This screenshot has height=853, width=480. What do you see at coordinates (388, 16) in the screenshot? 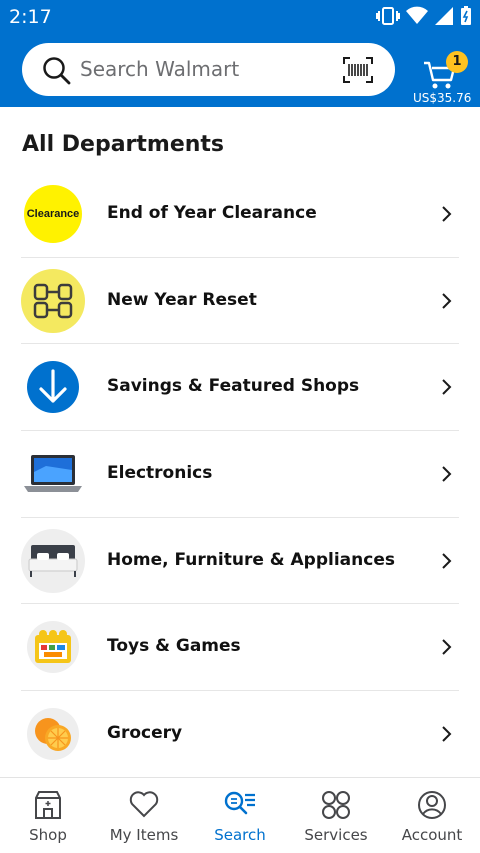
I see `vibrate-icon` at bounding box center [388, 16].